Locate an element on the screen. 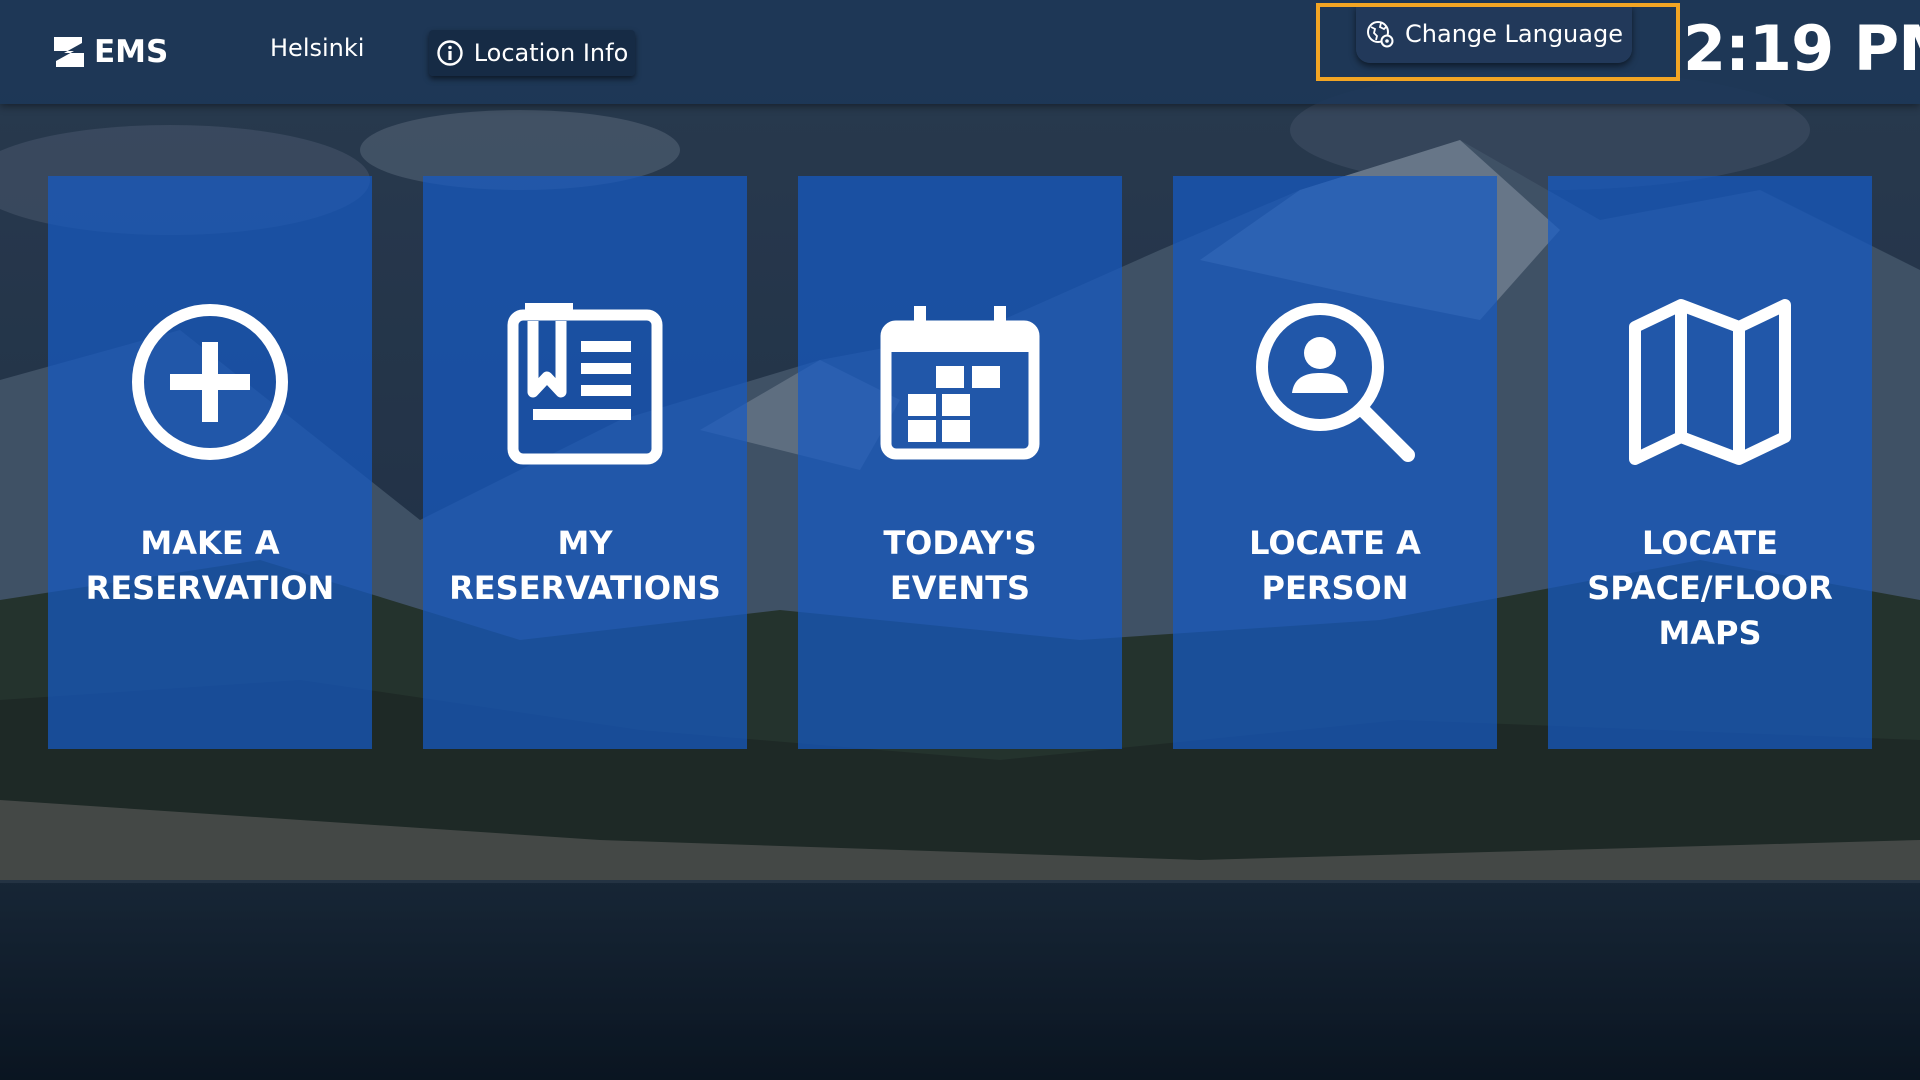 Image resolution: width=1920 pixels, height=1080 pixels. tile-locate-person: LOCATE A PERSON is located at coordinates (1335, 462).